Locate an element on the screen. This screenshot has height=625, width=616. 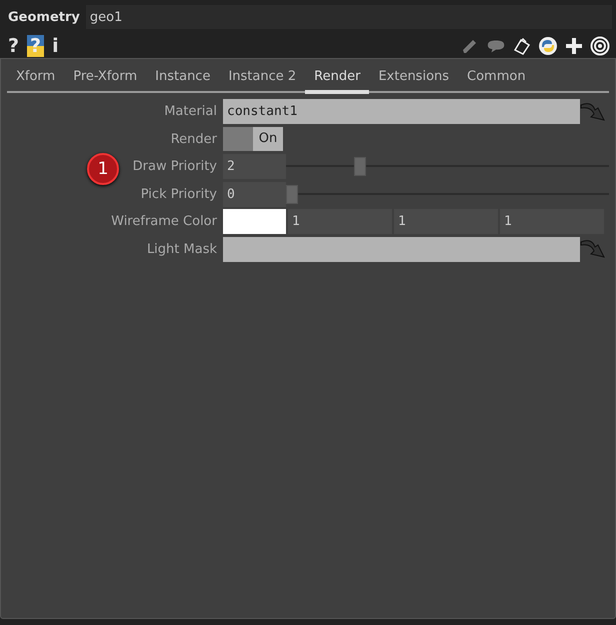
tab: Common is located at coordinates (496, 81).